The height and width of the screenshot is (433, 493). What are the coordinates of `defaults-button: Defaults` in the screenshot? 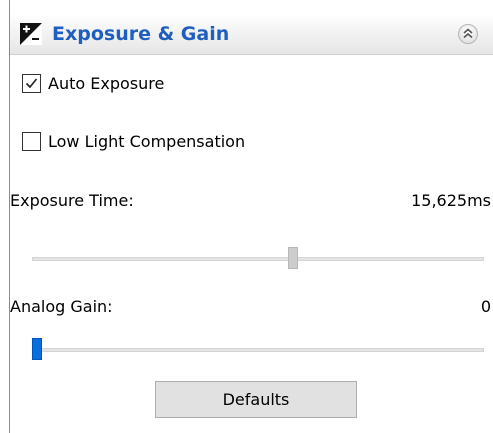 It's located at (256, 399).